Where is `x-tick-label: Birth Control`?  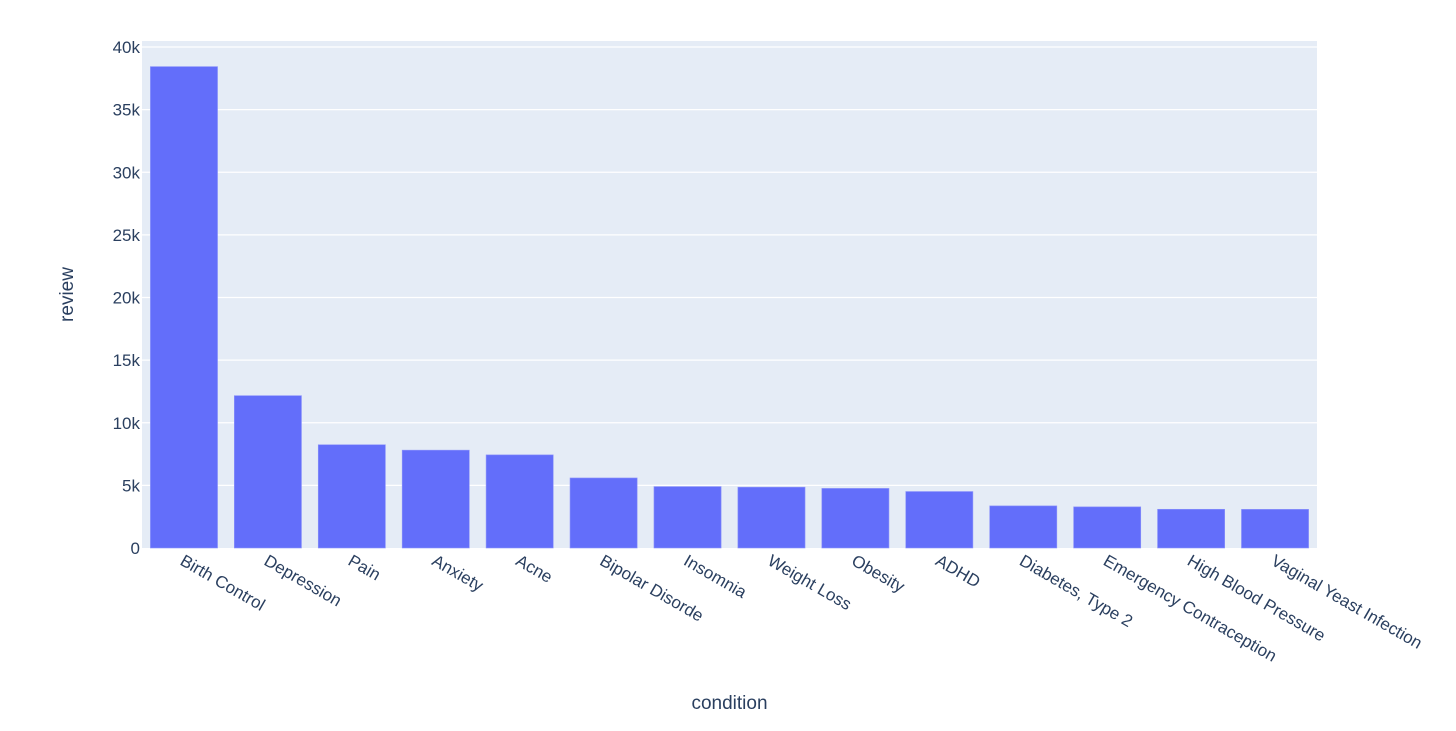
x-tick-label: Birth Control is located at coordinates (222, 583).